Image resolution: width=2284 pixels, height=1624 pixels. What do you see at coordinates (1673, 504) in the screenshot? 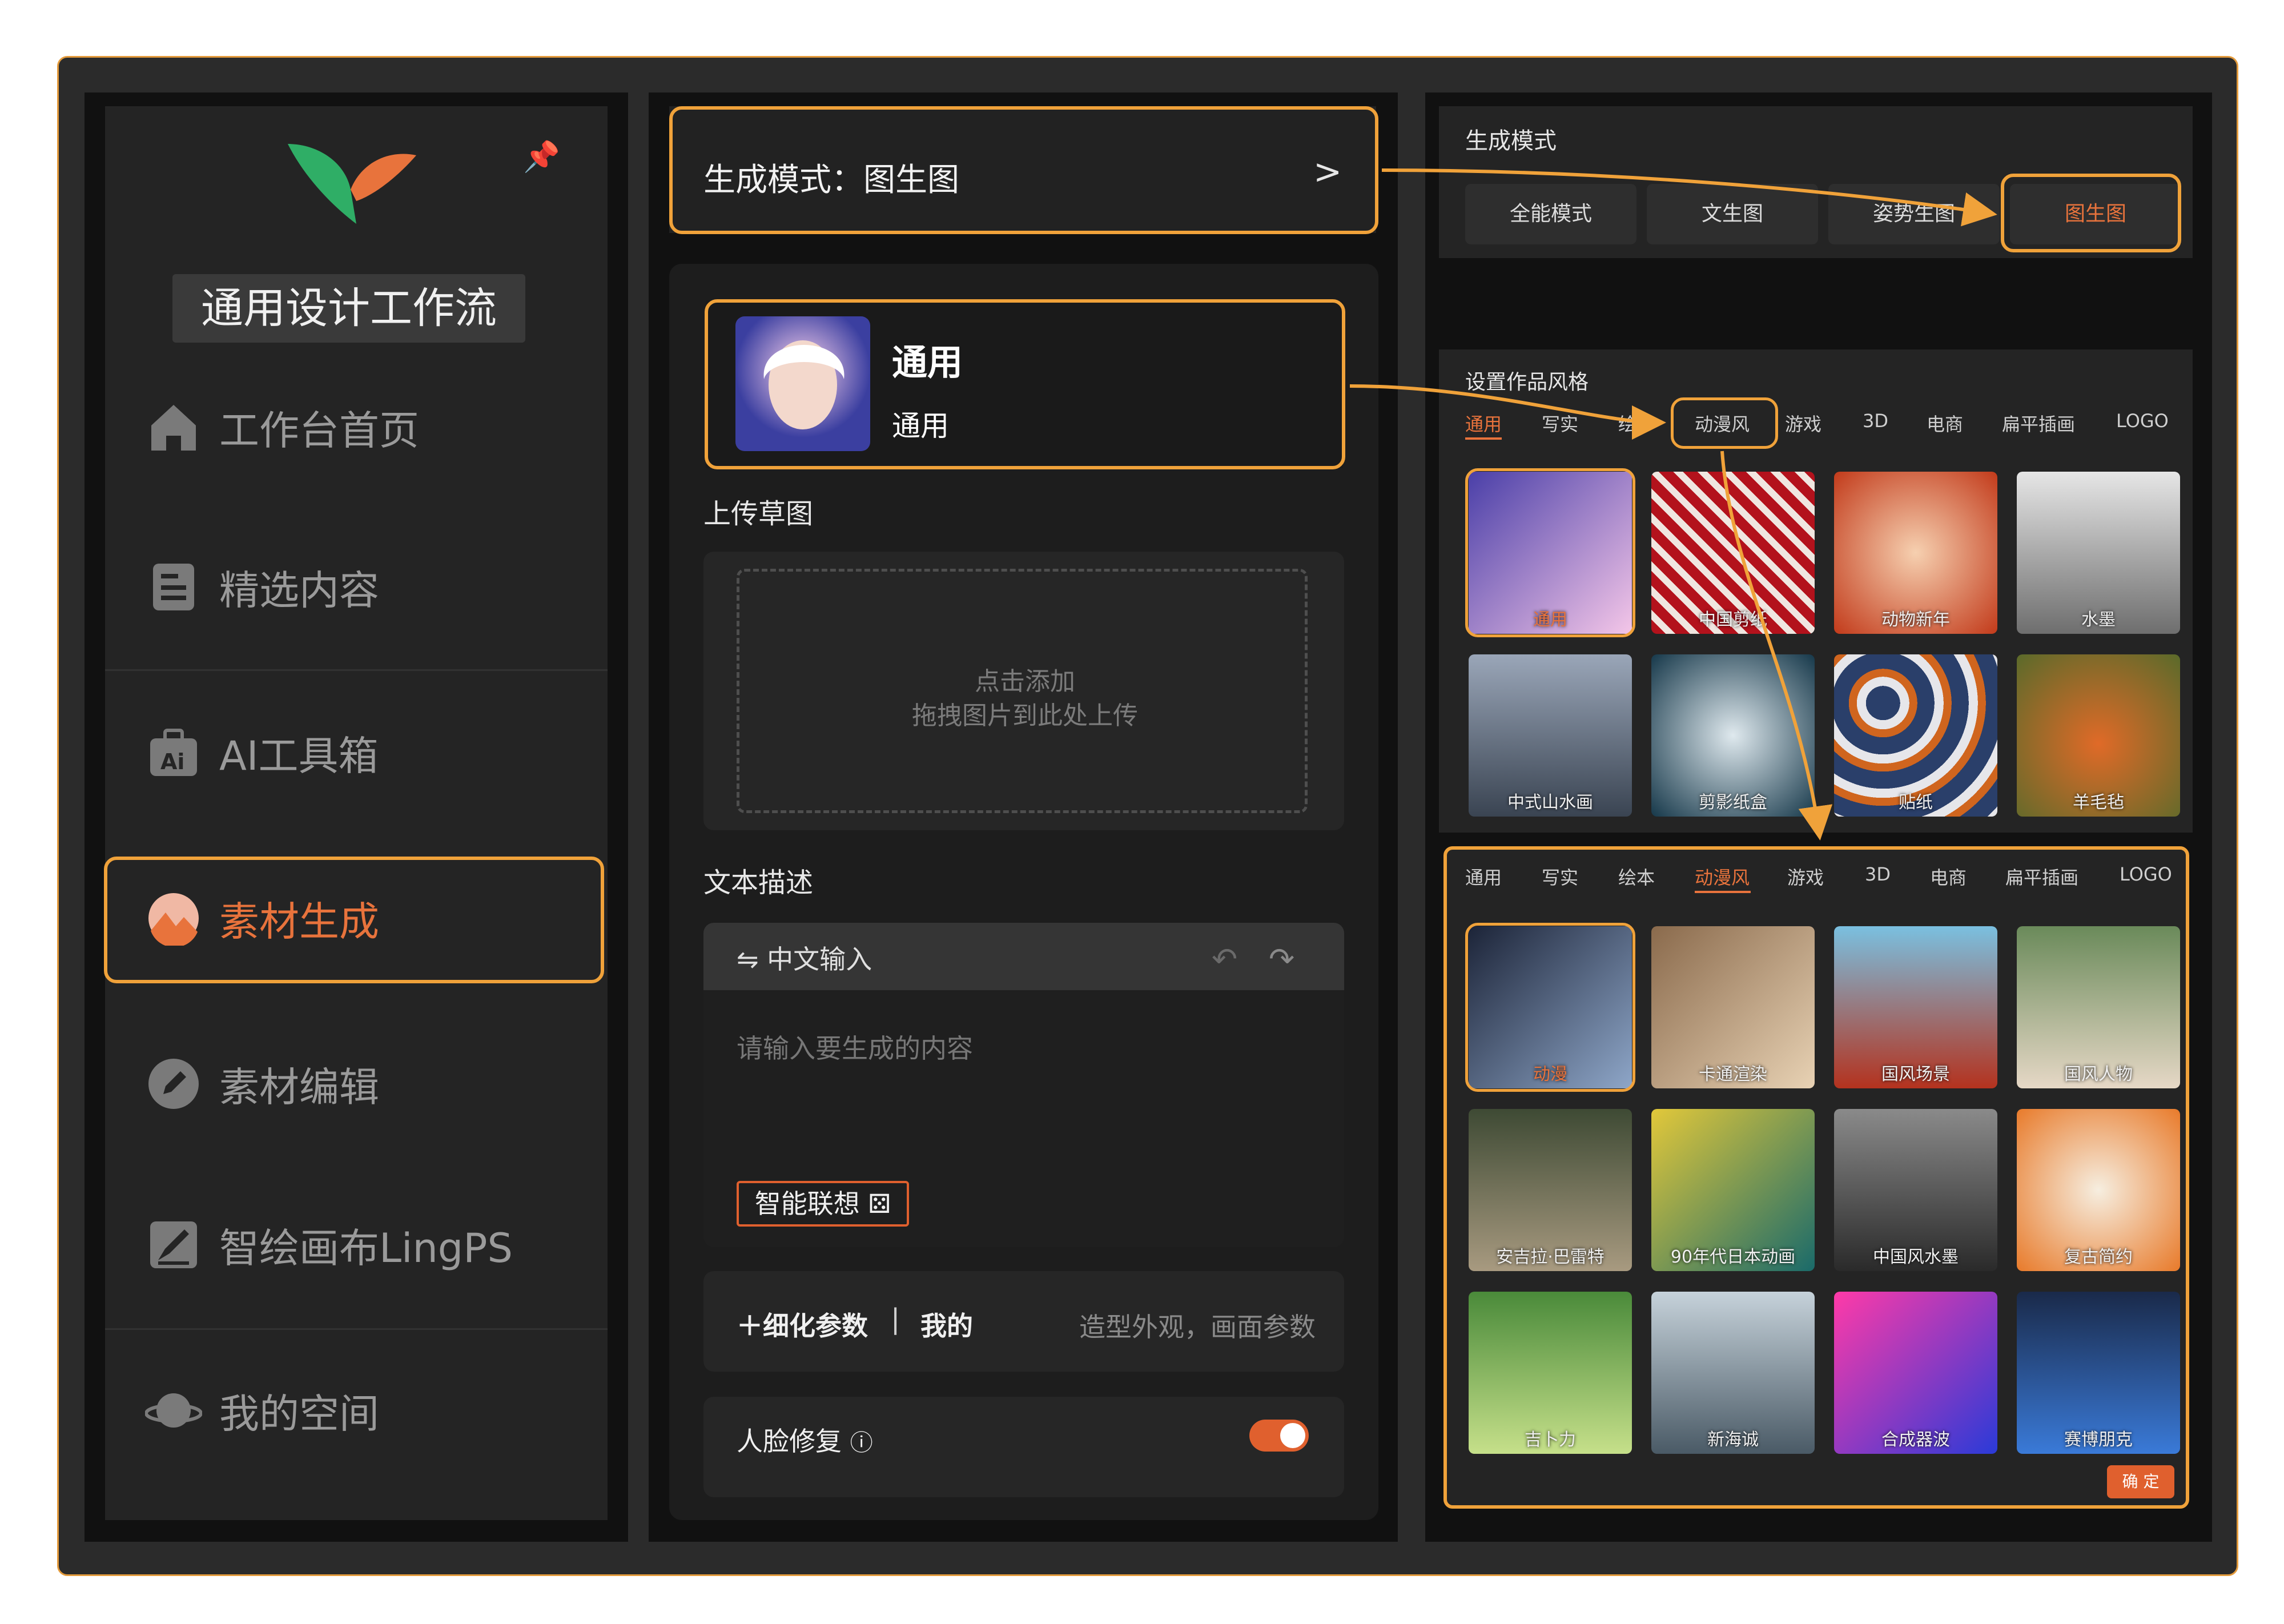
I see `annotation-arrows` at bounding box center [1673, 504].